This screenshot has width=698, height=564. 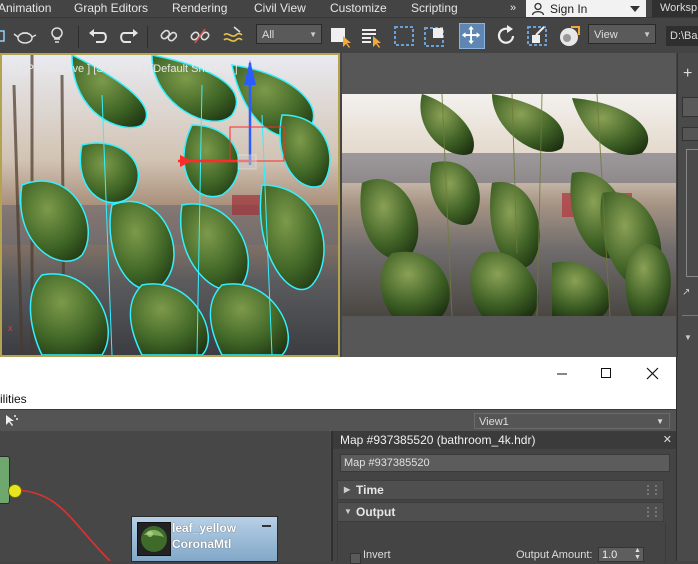 What do you see at coordinates (154, 539) in the screenshot?
I see `material-preview-thumbnail` at bounding box center [154, 539].